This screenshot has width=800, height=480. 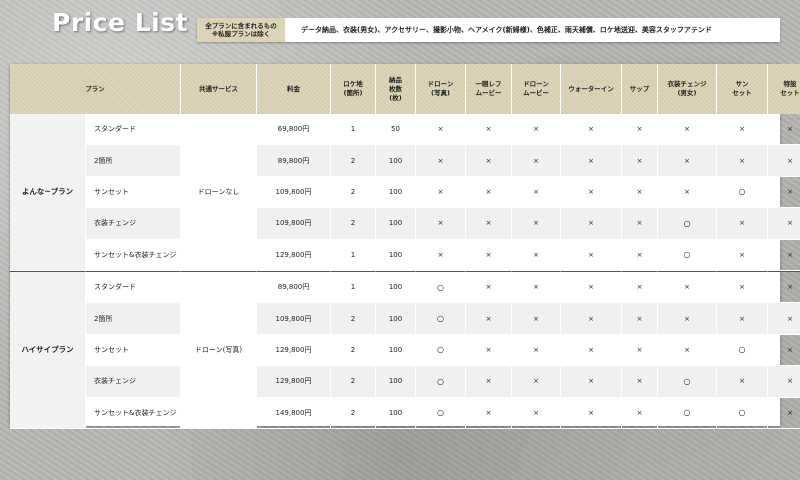 What do you see at coordinates (120, 22) in the screenshot?
I see `page-title: Price List` at bounding box center [120, 22].